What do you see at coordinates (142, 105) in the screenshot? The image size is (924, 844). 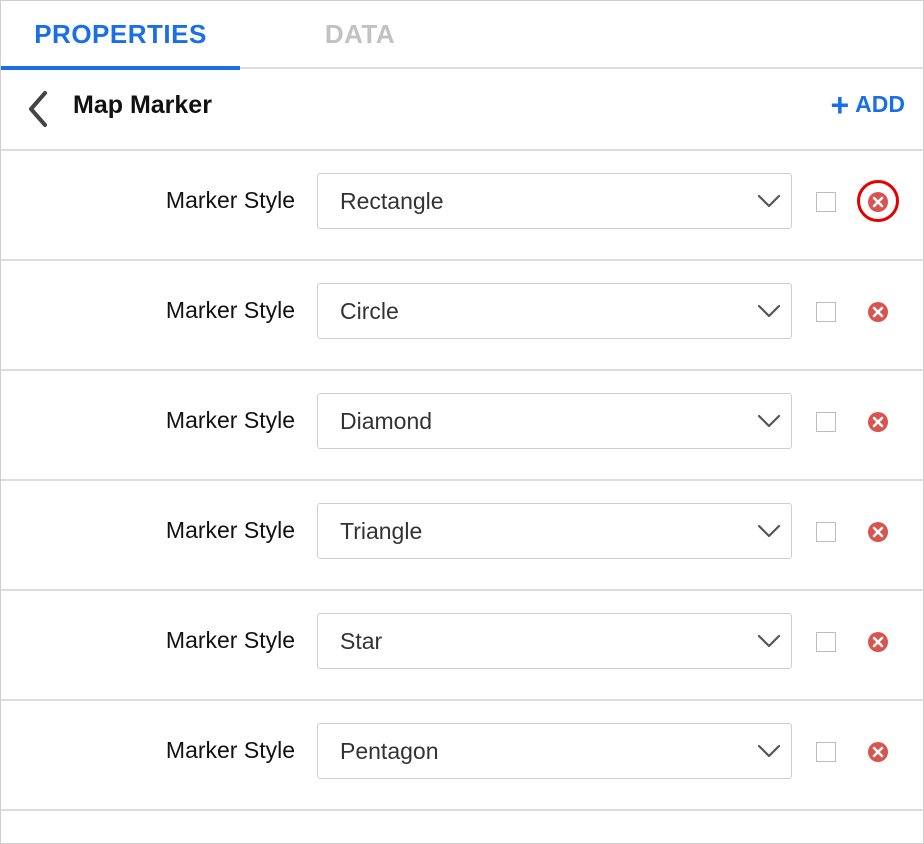 I see `page-title: Map Marker` at bounding box center [142, 105].